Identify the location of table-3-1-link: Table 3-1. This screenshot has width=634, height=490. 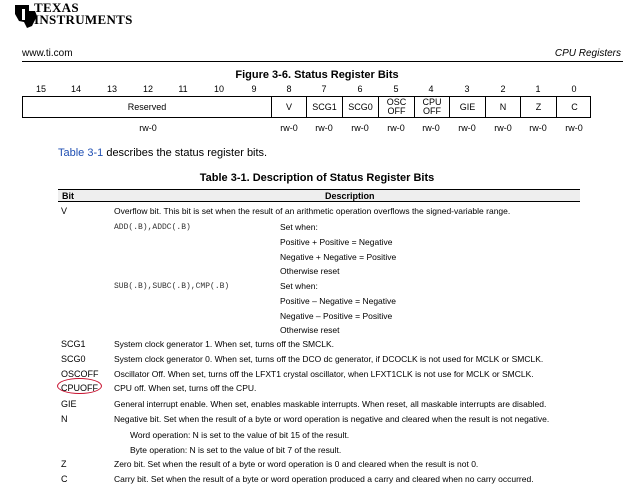
(80, 153).